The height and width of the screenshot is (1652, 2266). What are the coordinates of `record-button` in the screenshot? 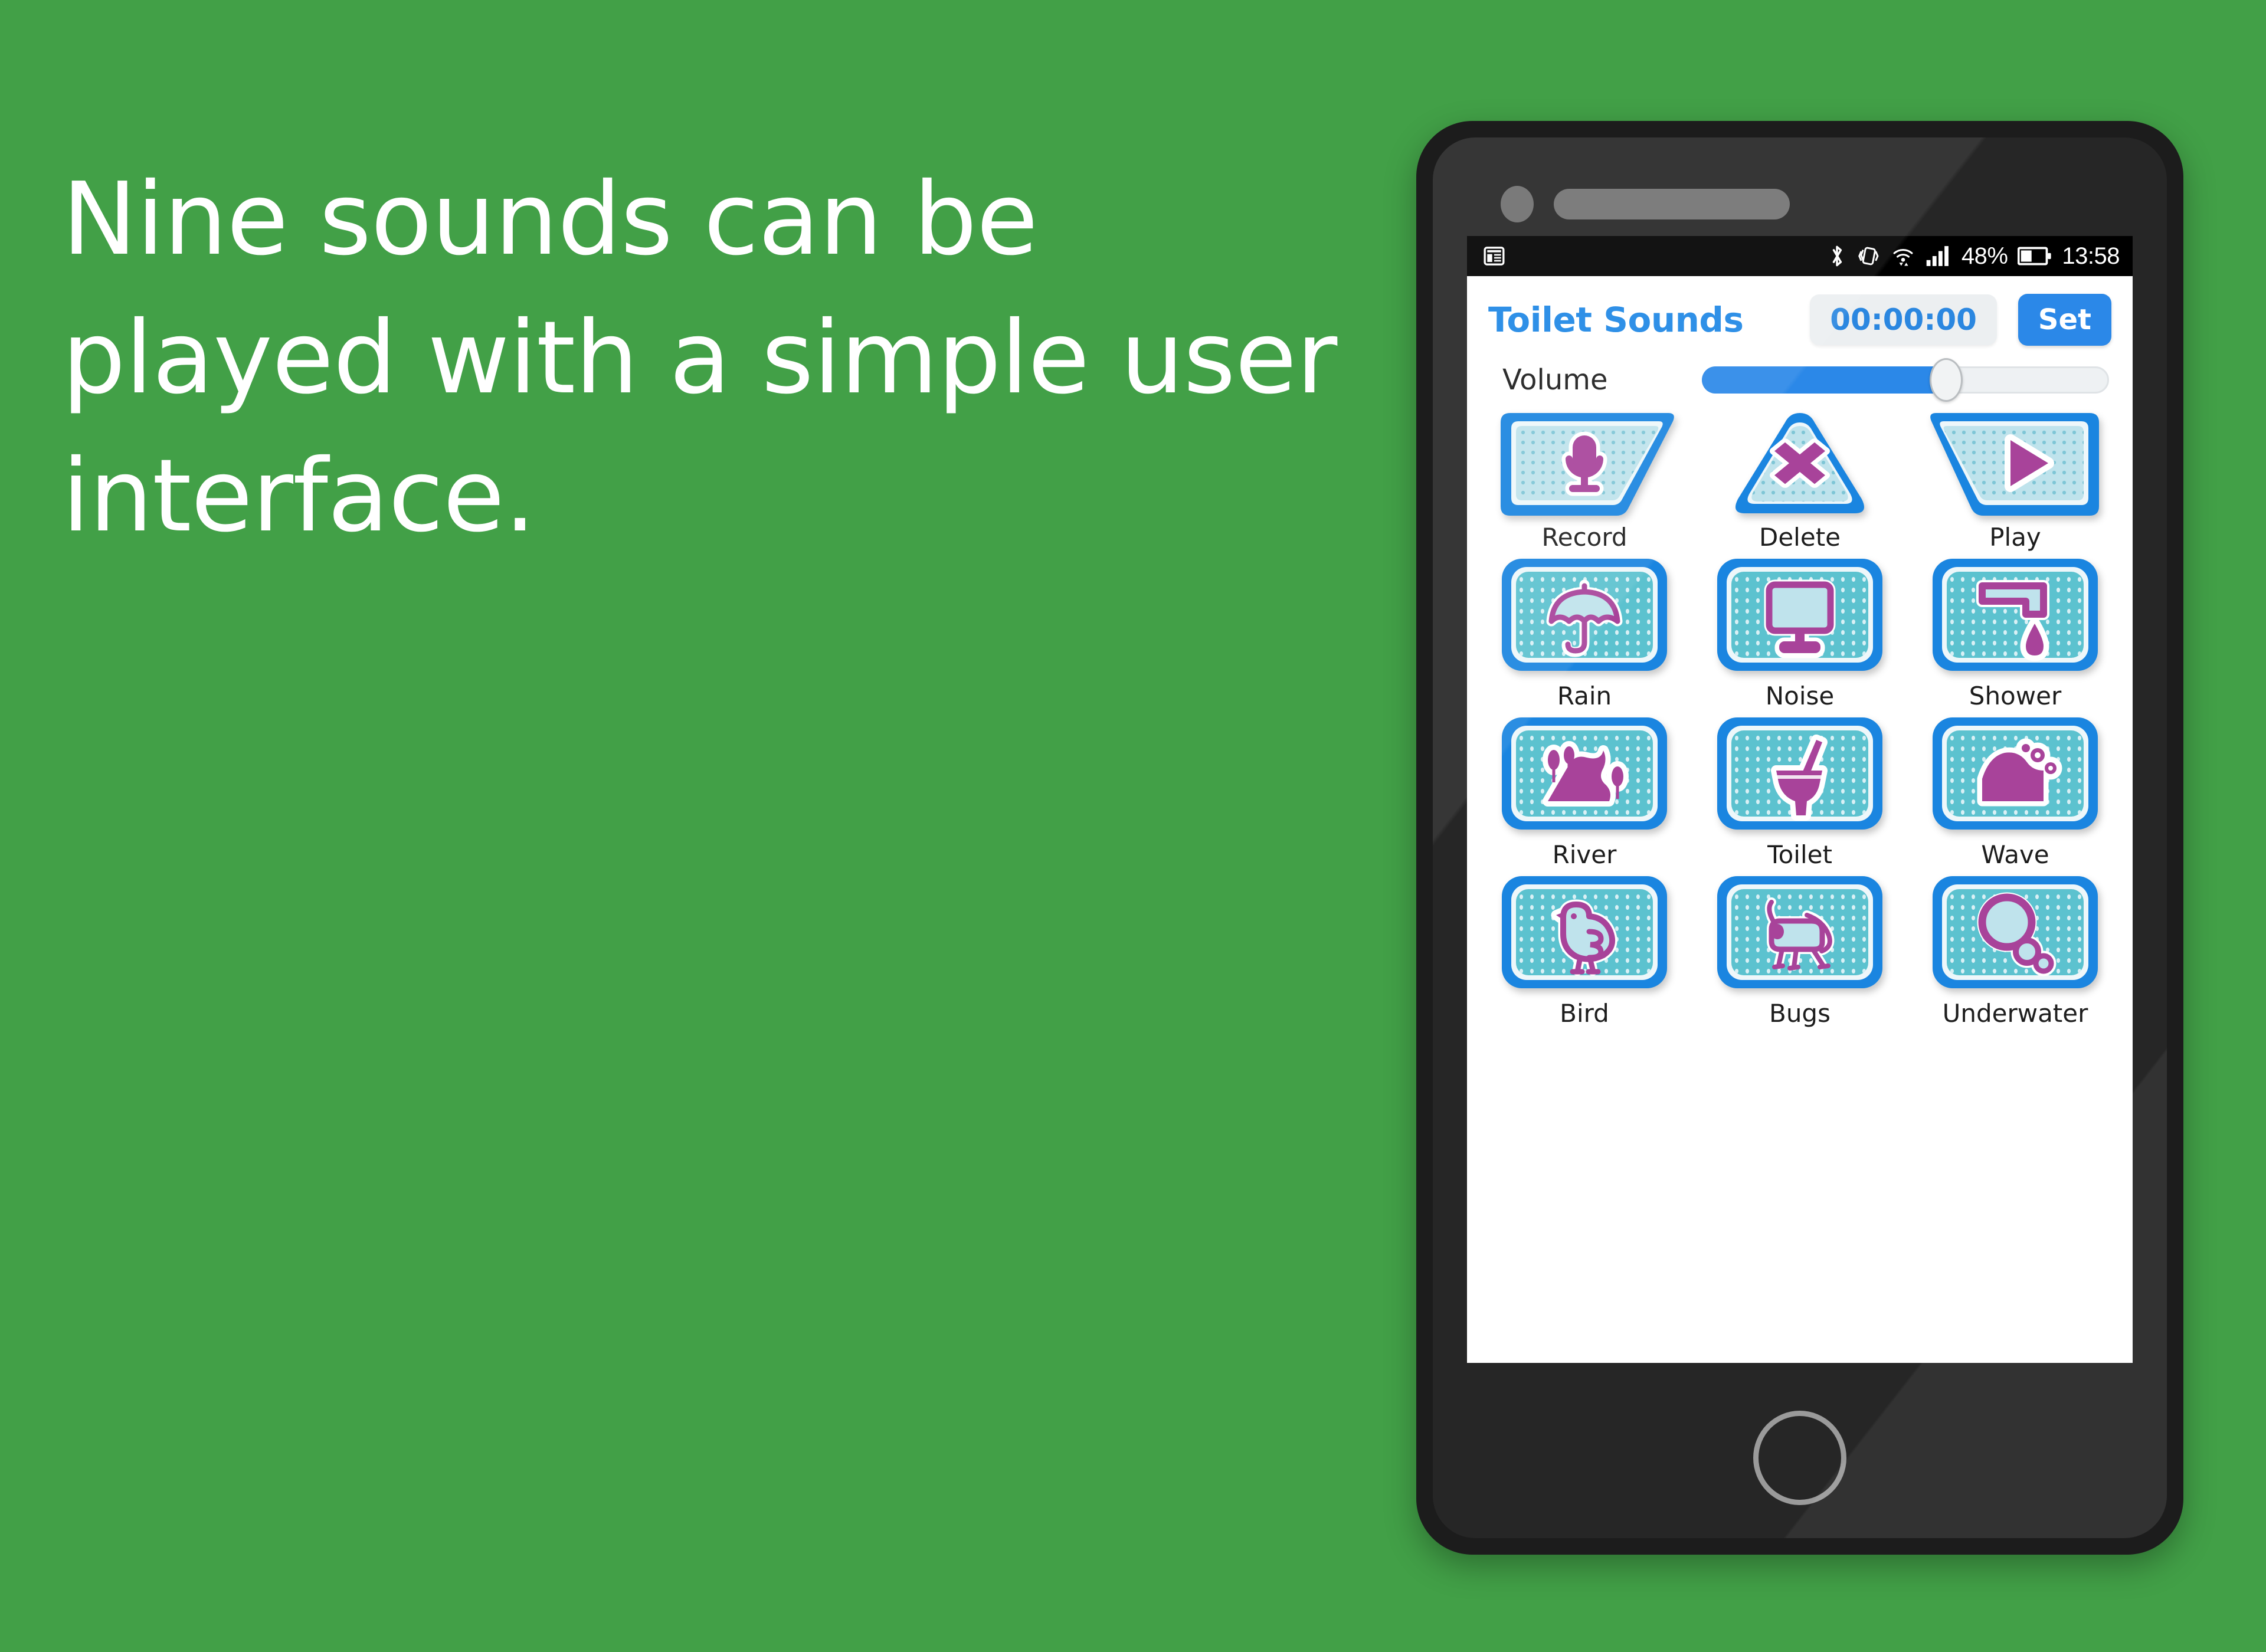 It's located at (1584, 464).